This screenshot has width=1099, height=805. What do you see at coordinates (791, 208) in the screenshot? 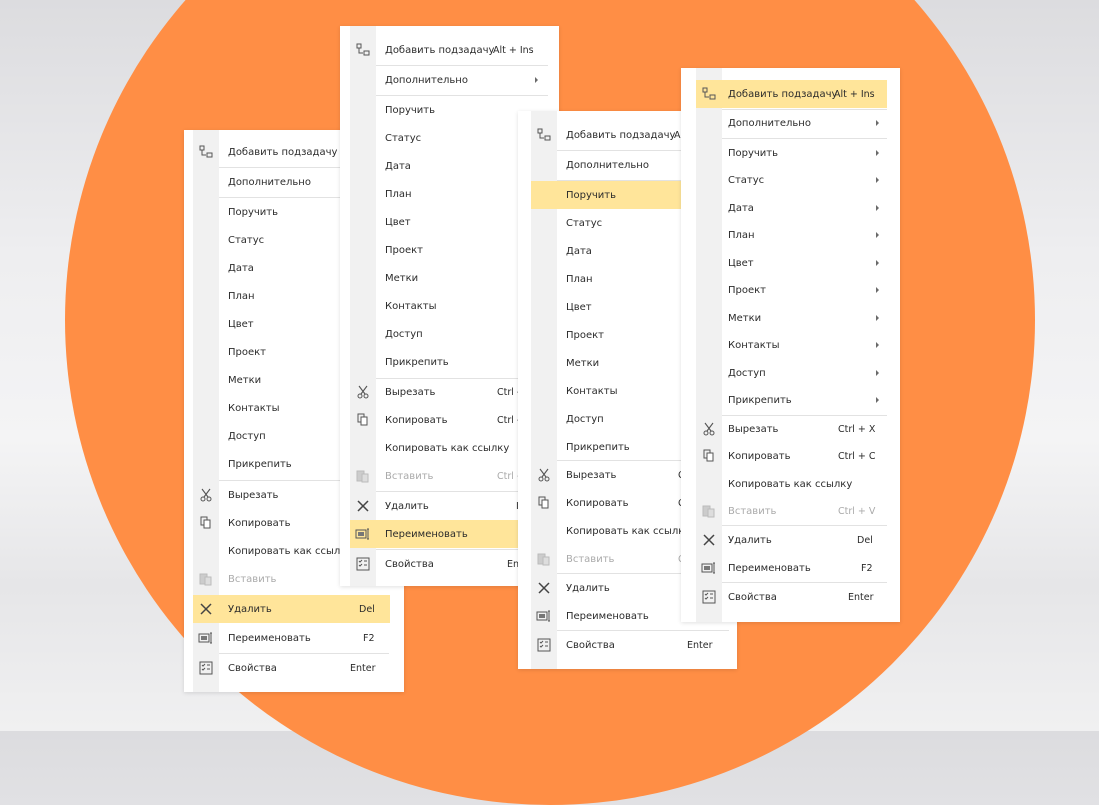
I see `menu-item-date: Дата` at bounding box center [791, 208].